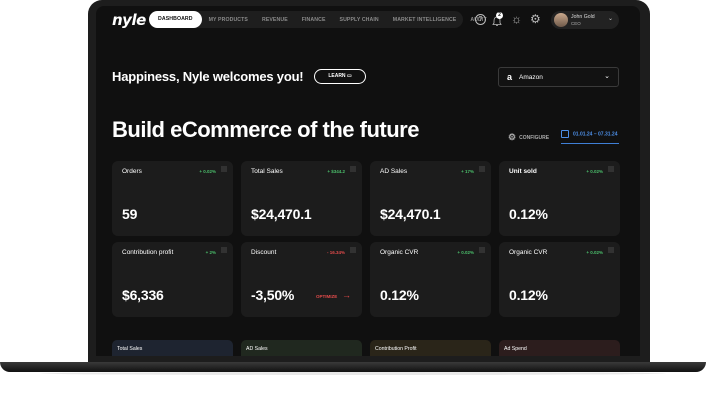  Describe the element at coordinates (257, 349) in the screenshot. I see `chart-card-title: AD Sales` at that location.